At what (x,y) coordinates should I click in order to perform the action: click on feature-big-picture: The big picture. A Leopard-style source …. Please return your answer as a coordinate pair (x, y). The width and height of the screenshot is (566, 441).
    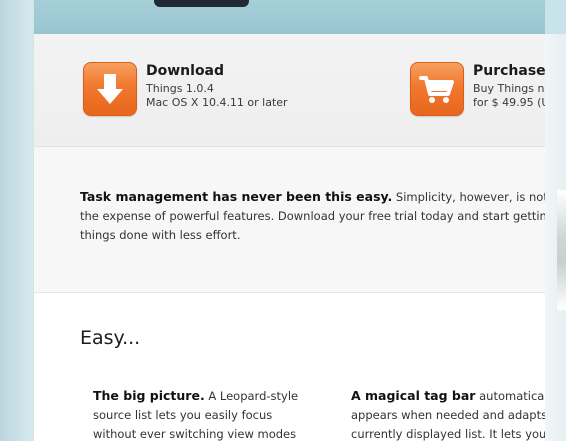
    Looking at the image, I should click on (195, 413).